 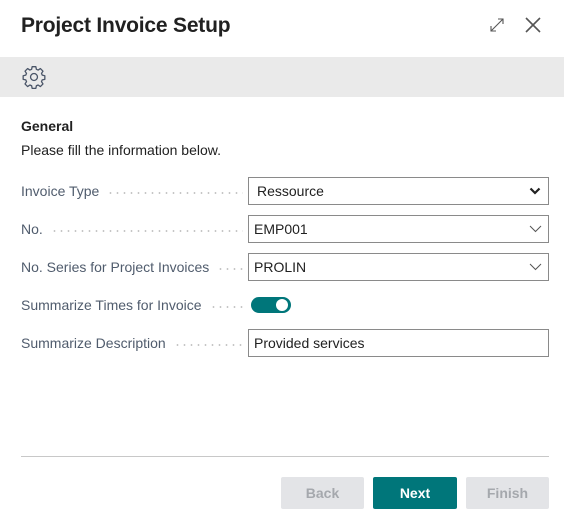 I want to click on instructions-text: Please fill the information below., so click(x=121, y=150).